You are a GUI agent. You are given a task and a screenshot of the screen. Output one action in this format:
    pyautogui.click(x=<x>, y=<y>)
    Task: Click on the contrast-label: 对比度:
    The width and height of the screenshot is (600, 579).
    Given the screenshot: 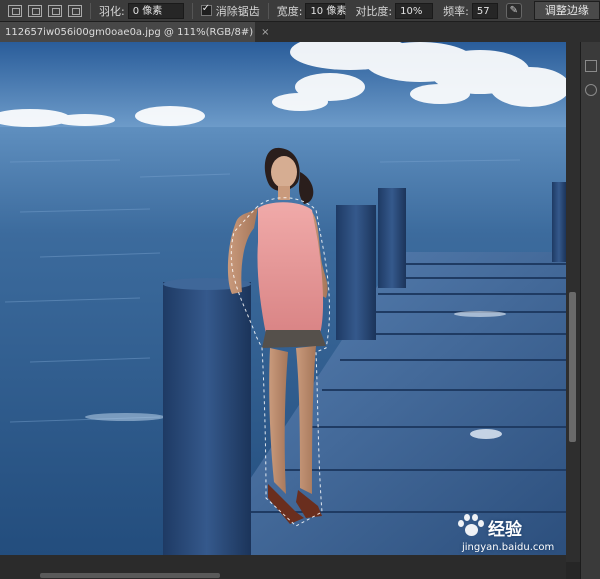 What is the action you would take?
    pyautogui.click(x=374, y=11)
    